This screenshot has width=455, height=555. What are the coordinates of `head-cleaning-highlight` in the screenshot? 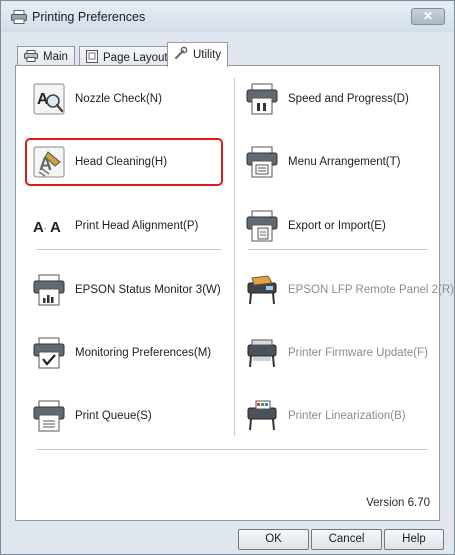 It's located at (124, 162).